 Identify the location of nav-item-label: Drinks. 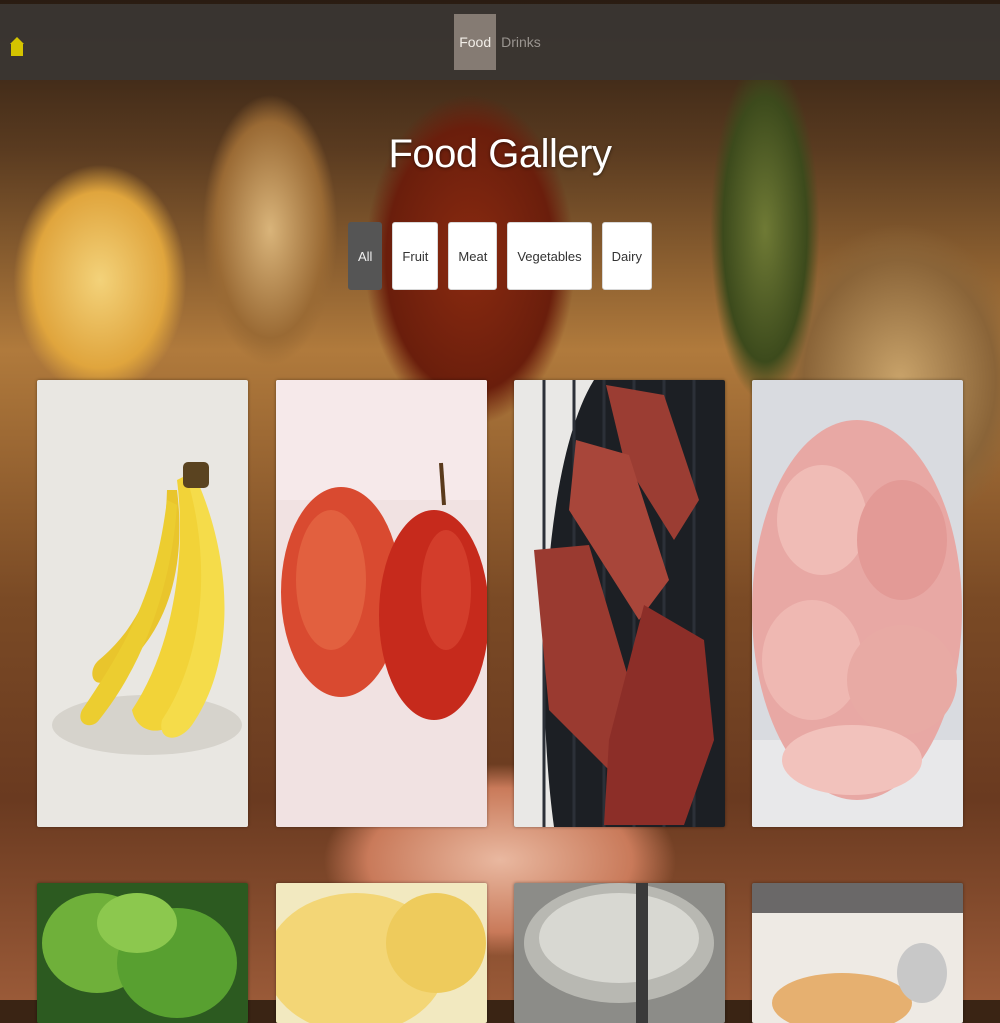
(521, 42).